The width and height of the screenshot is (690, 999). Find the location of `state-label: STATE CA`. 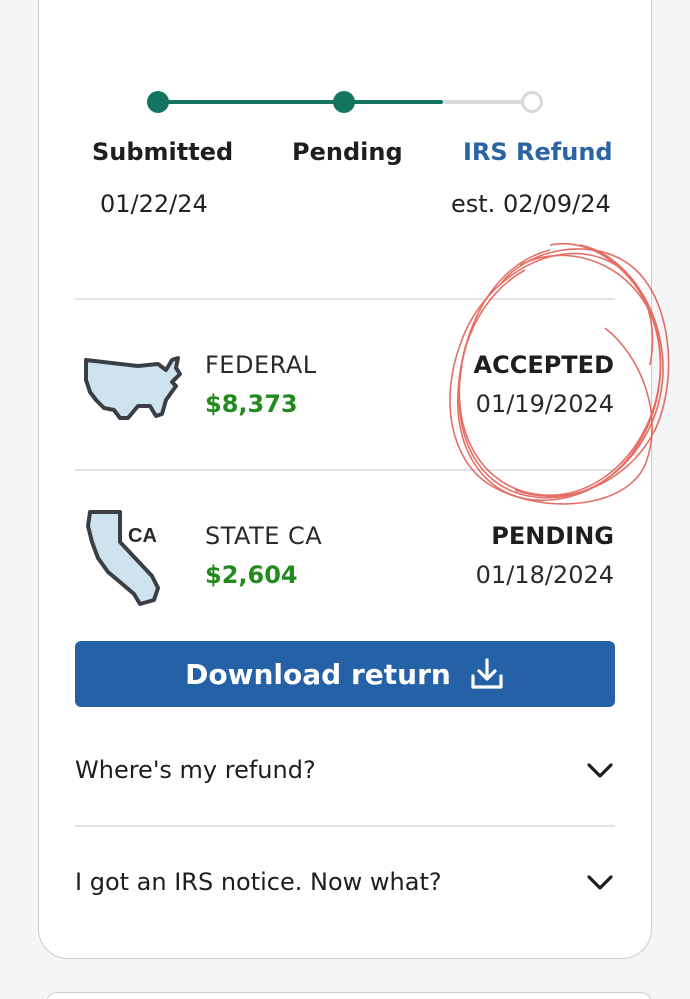

state-label: STATE CA is located at coordinates (264, 536).